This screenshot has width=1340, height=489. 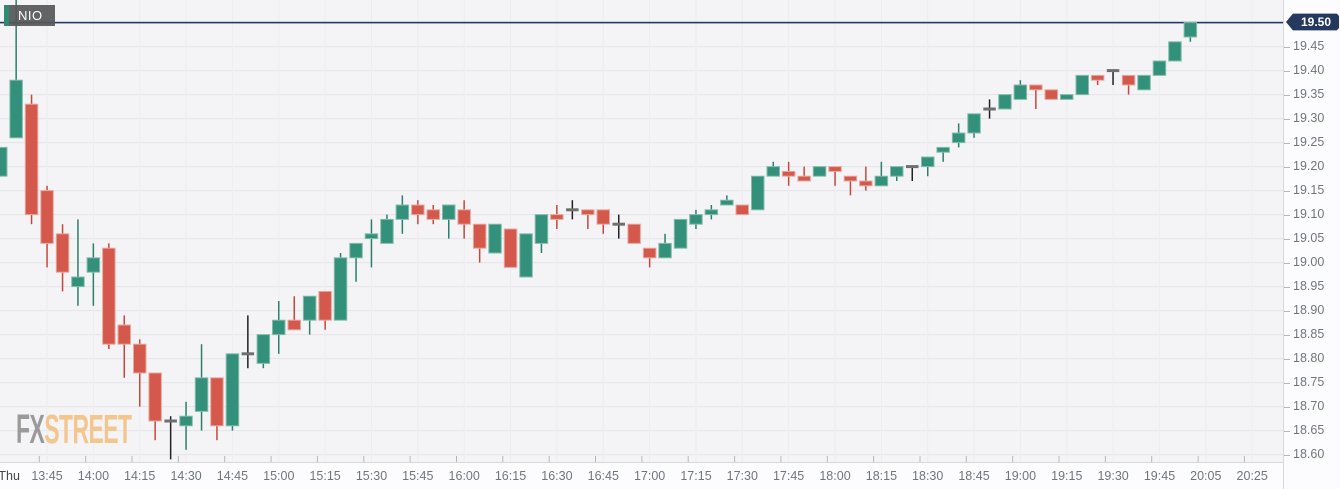 I want to click on candle-15:35, so click(x=387, y=229).